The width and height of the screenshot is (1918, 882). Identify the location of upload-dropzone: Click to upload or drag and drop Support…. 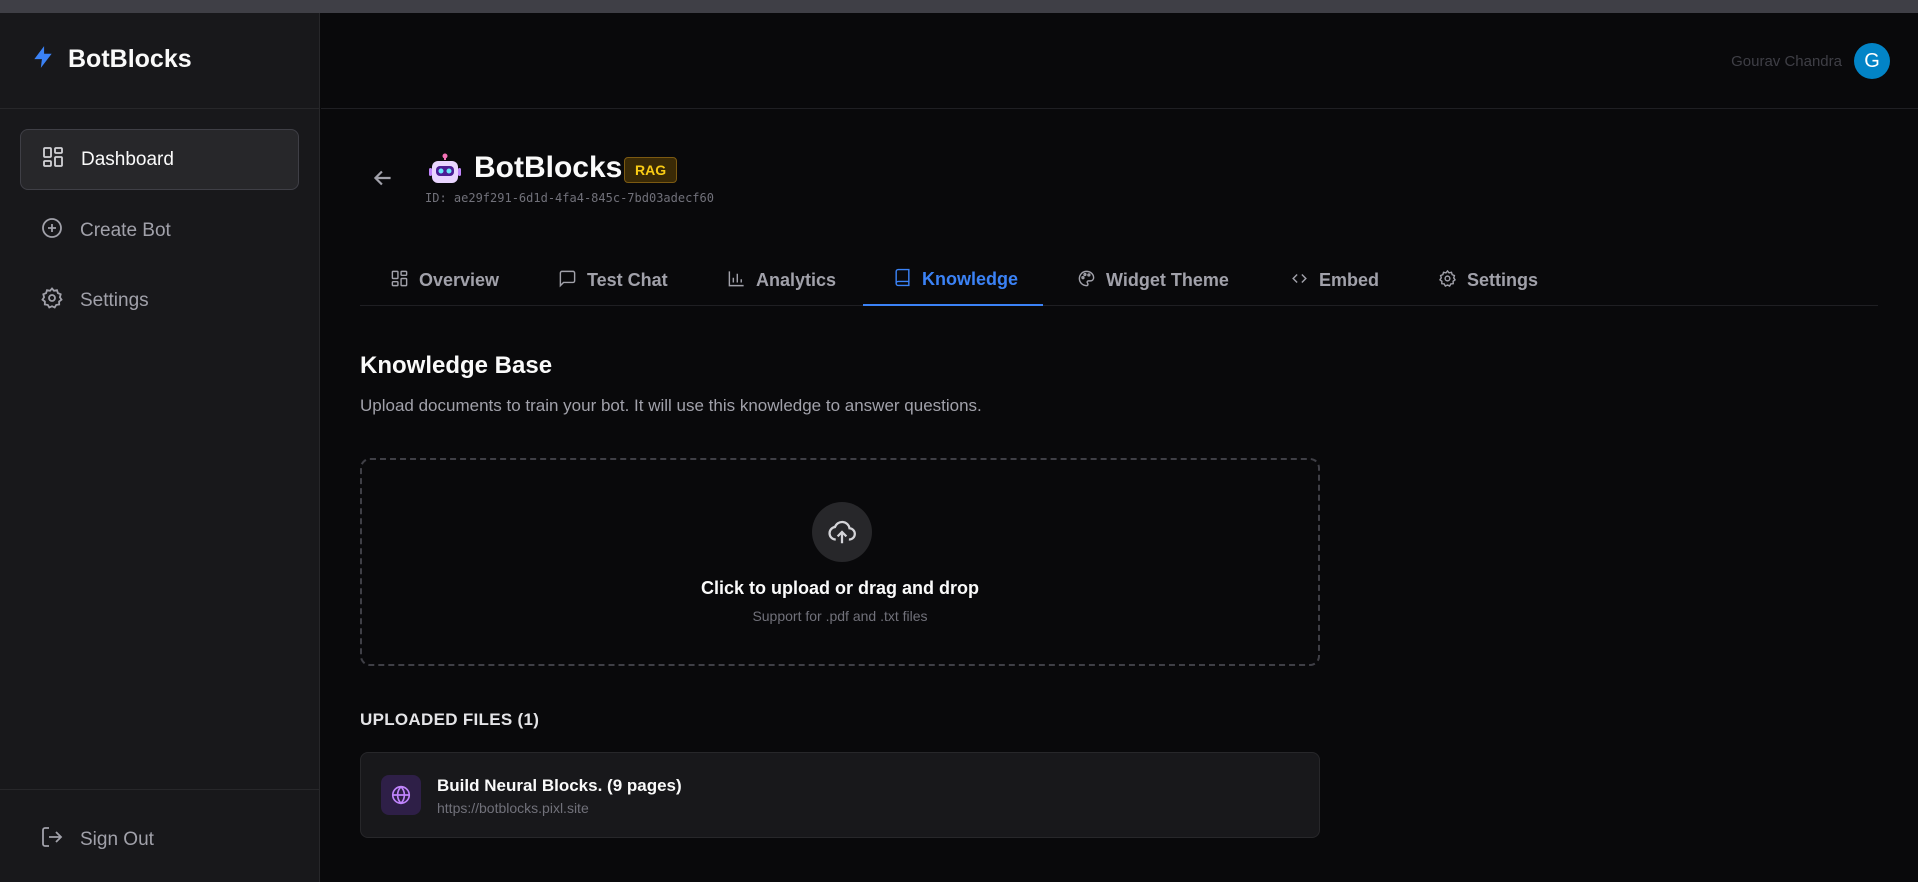
(840, 562).